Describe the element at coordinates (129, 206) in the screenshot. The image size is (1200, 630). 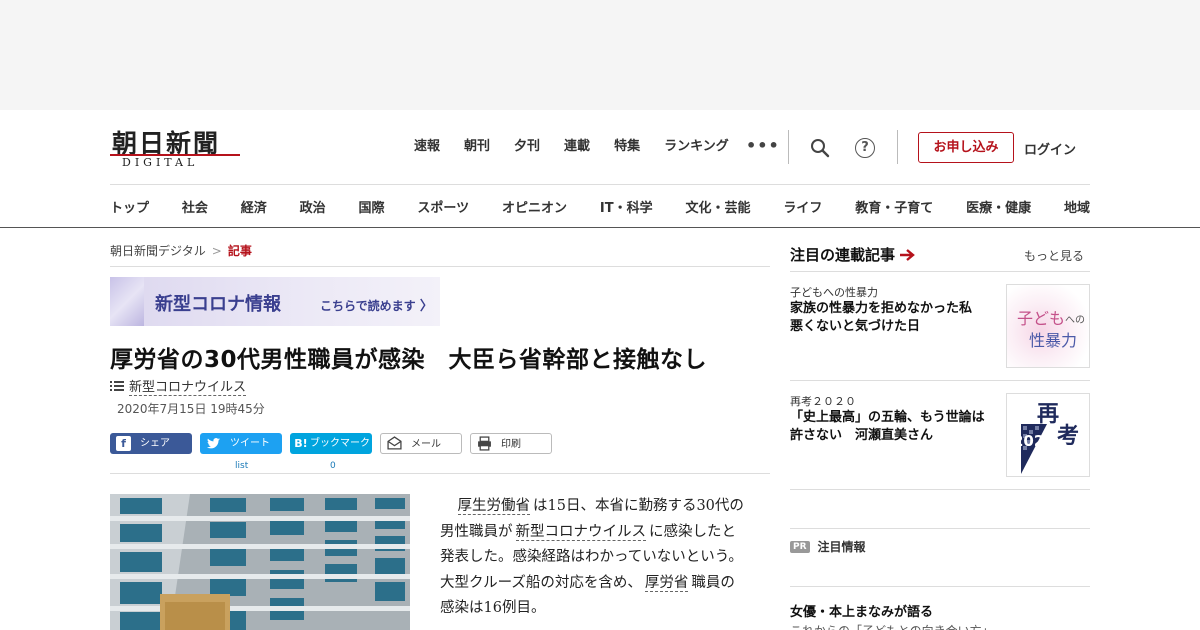
I see `category-top: トップ` at that location.